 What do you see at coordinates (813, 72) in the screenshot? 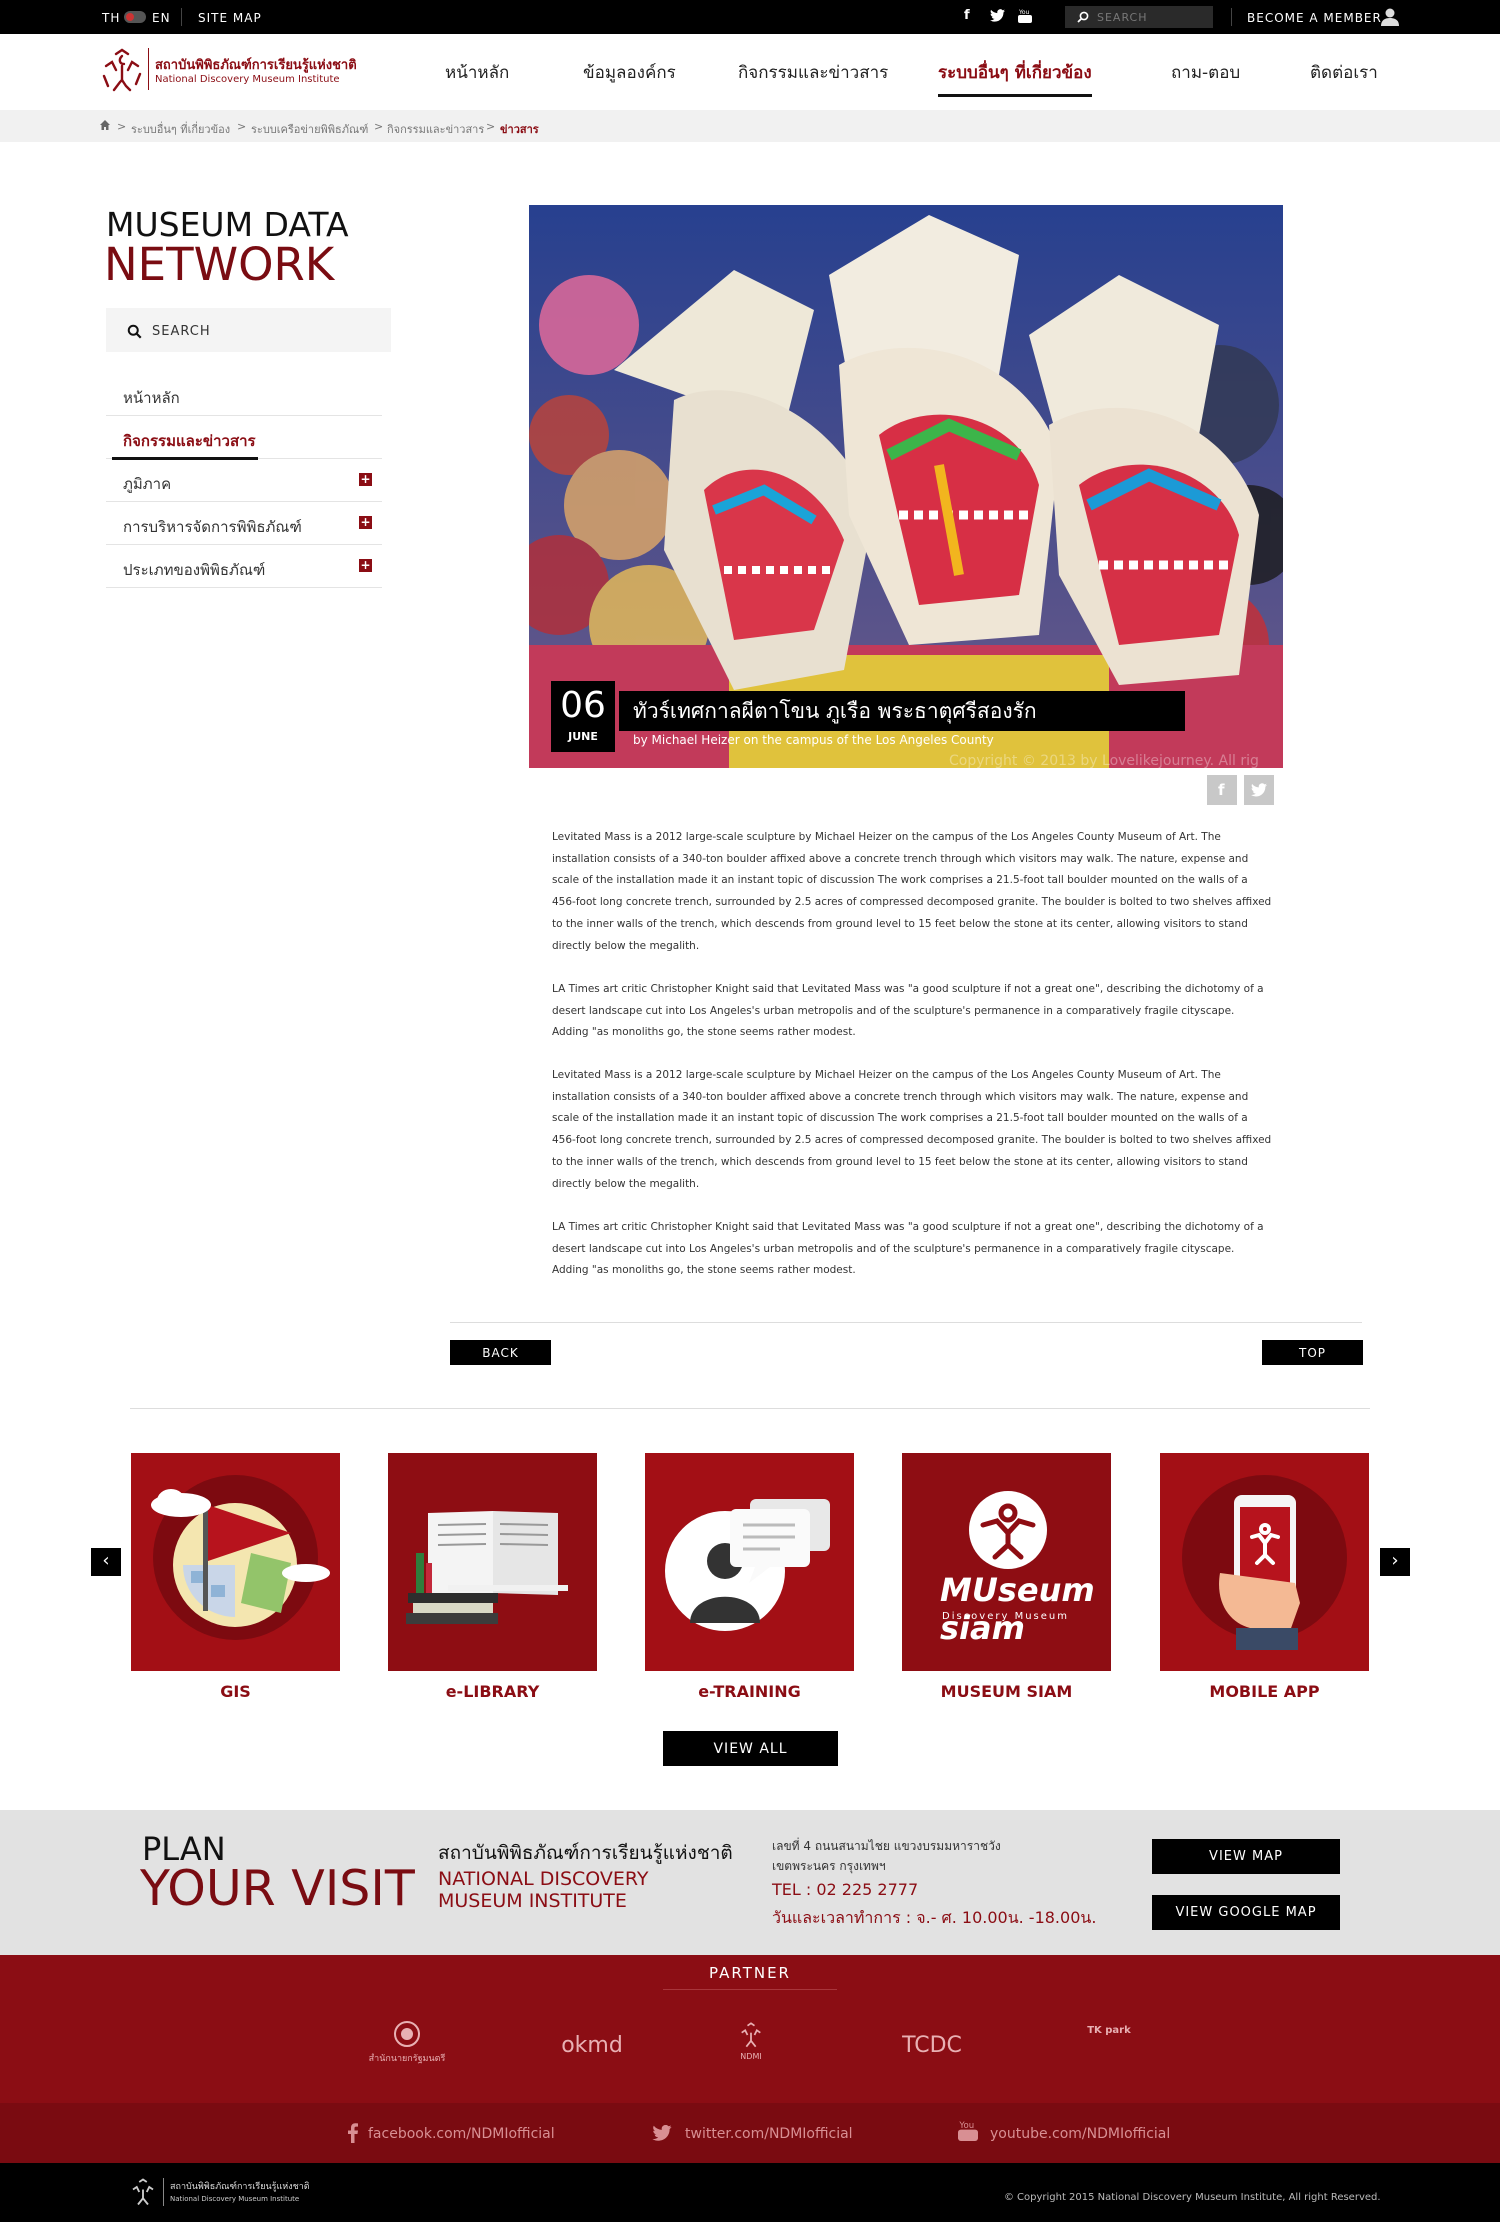
I see `nav-activities-news: กิจกรรมและข่าวสาร` at bounding box center [813, 72].